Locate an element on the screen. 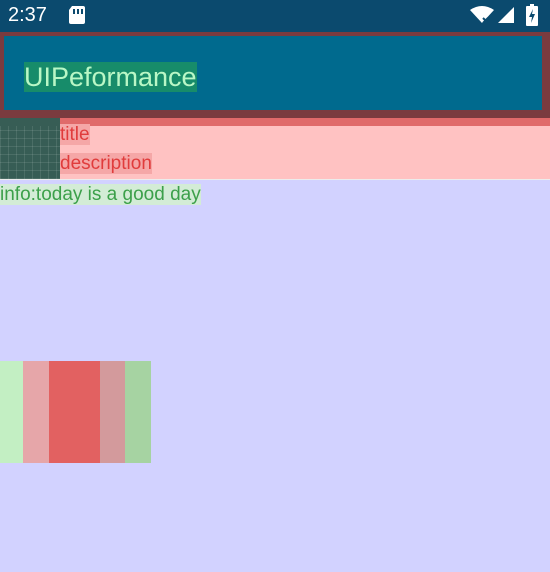 The width and height of the screenshot is (550, 572). app-title-text: UIPeformance is located at coordinates (110, 77).